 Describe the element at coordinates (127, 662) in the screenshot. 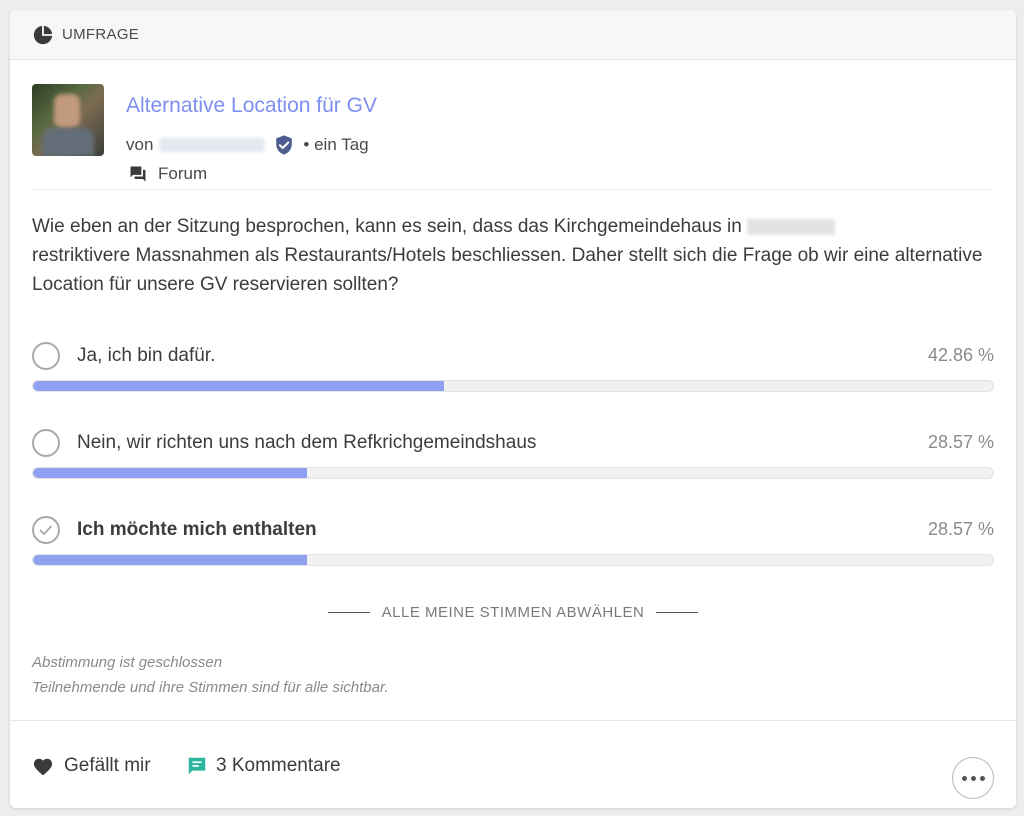

I see `poll-closed-text: Abstimmung ist geschlossen` at that location.